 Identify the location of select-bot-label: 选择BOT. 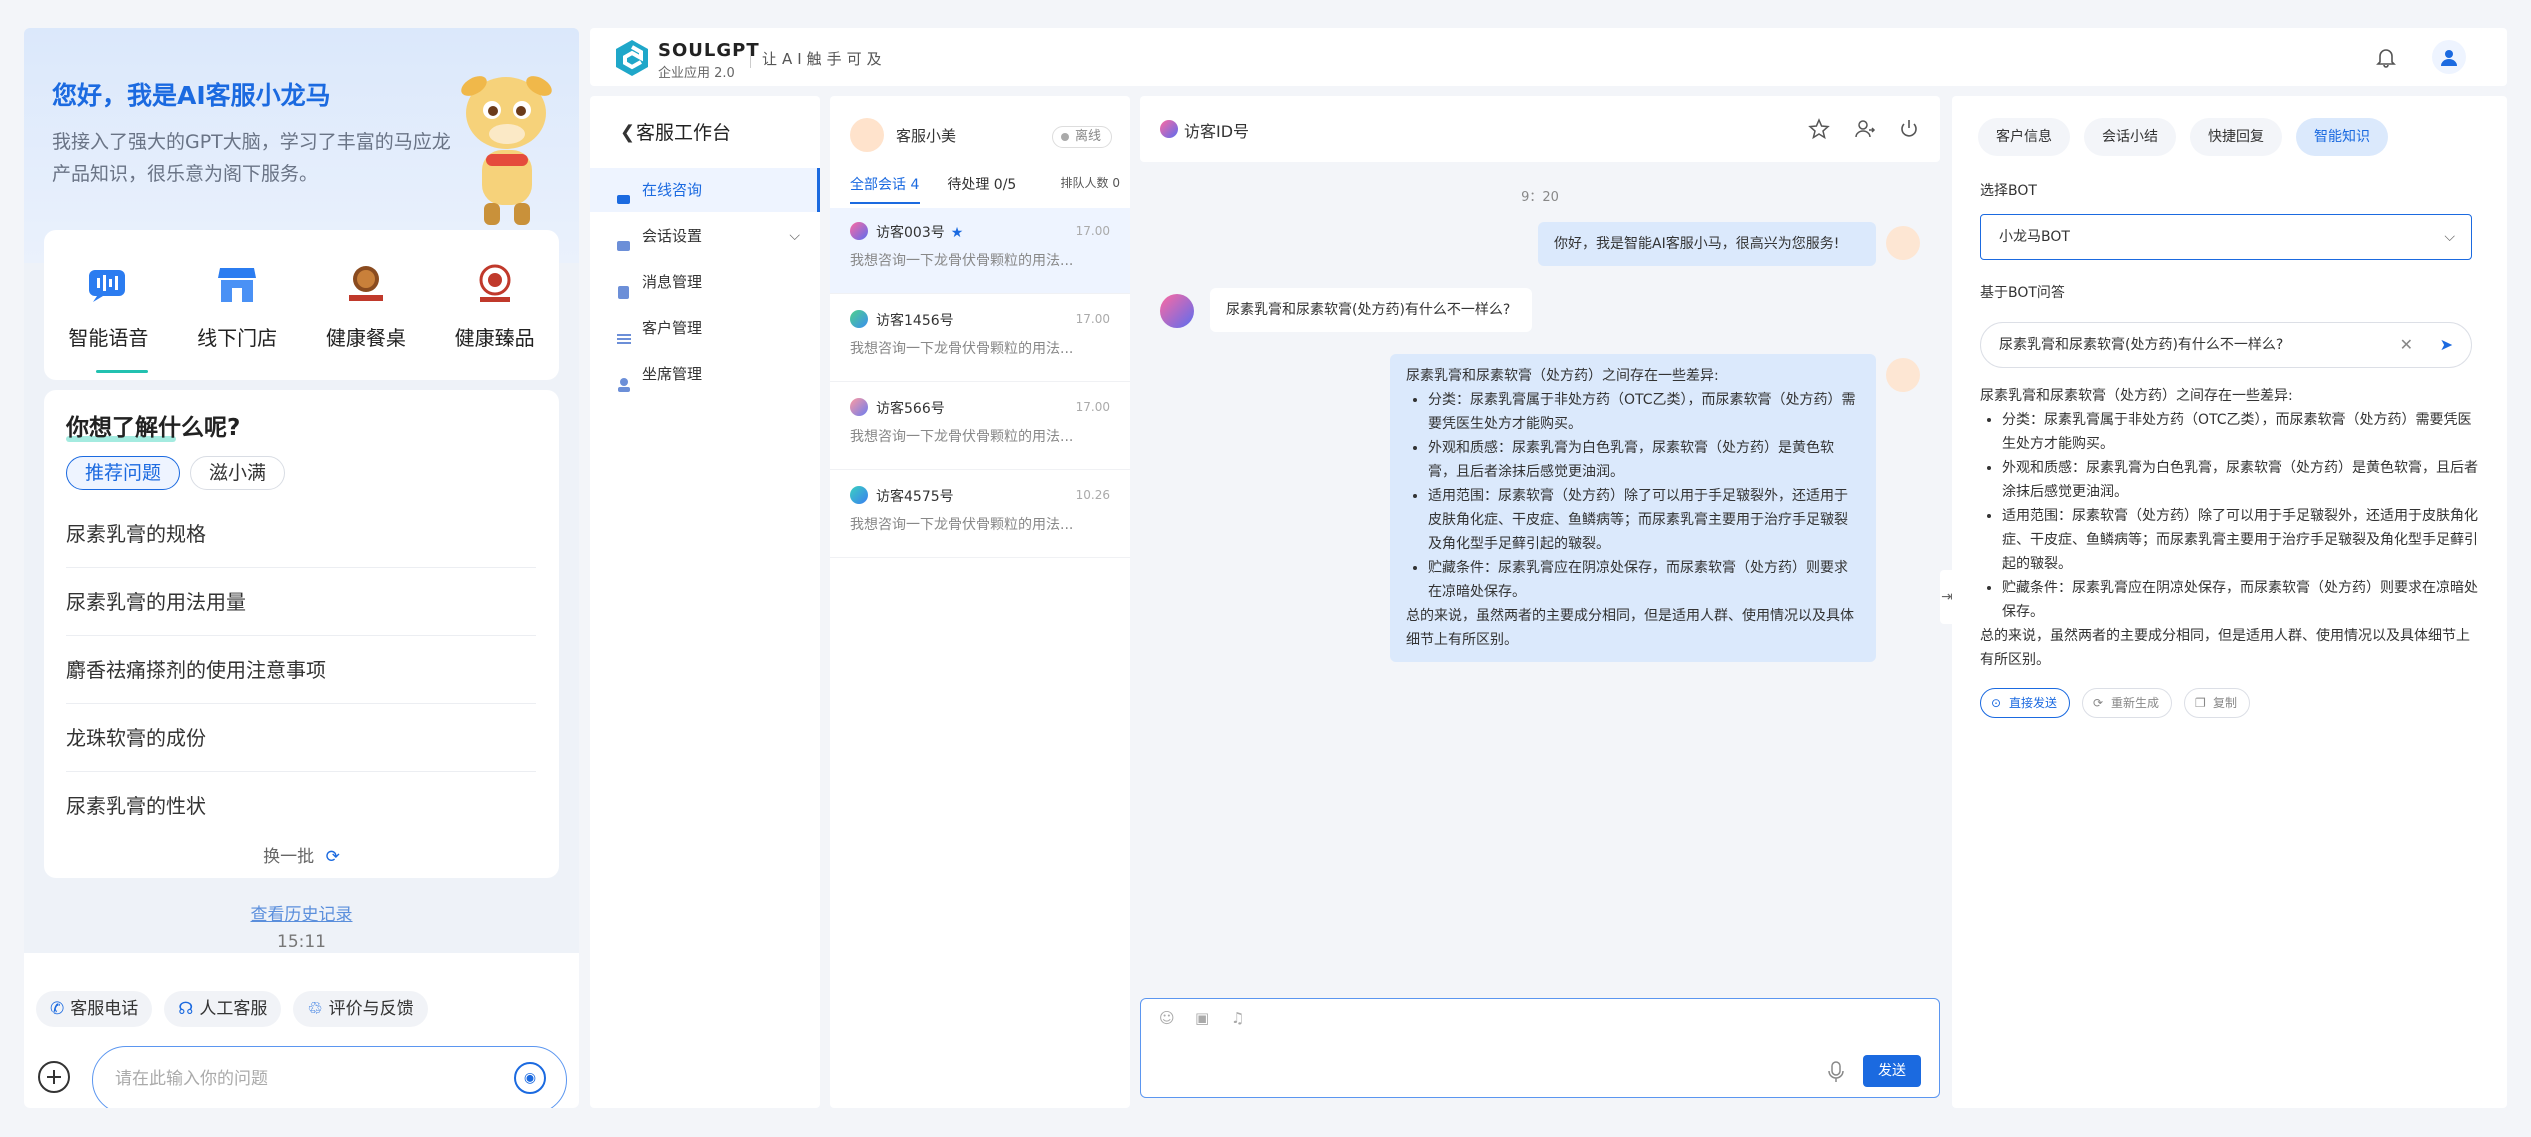
(2008, 191).